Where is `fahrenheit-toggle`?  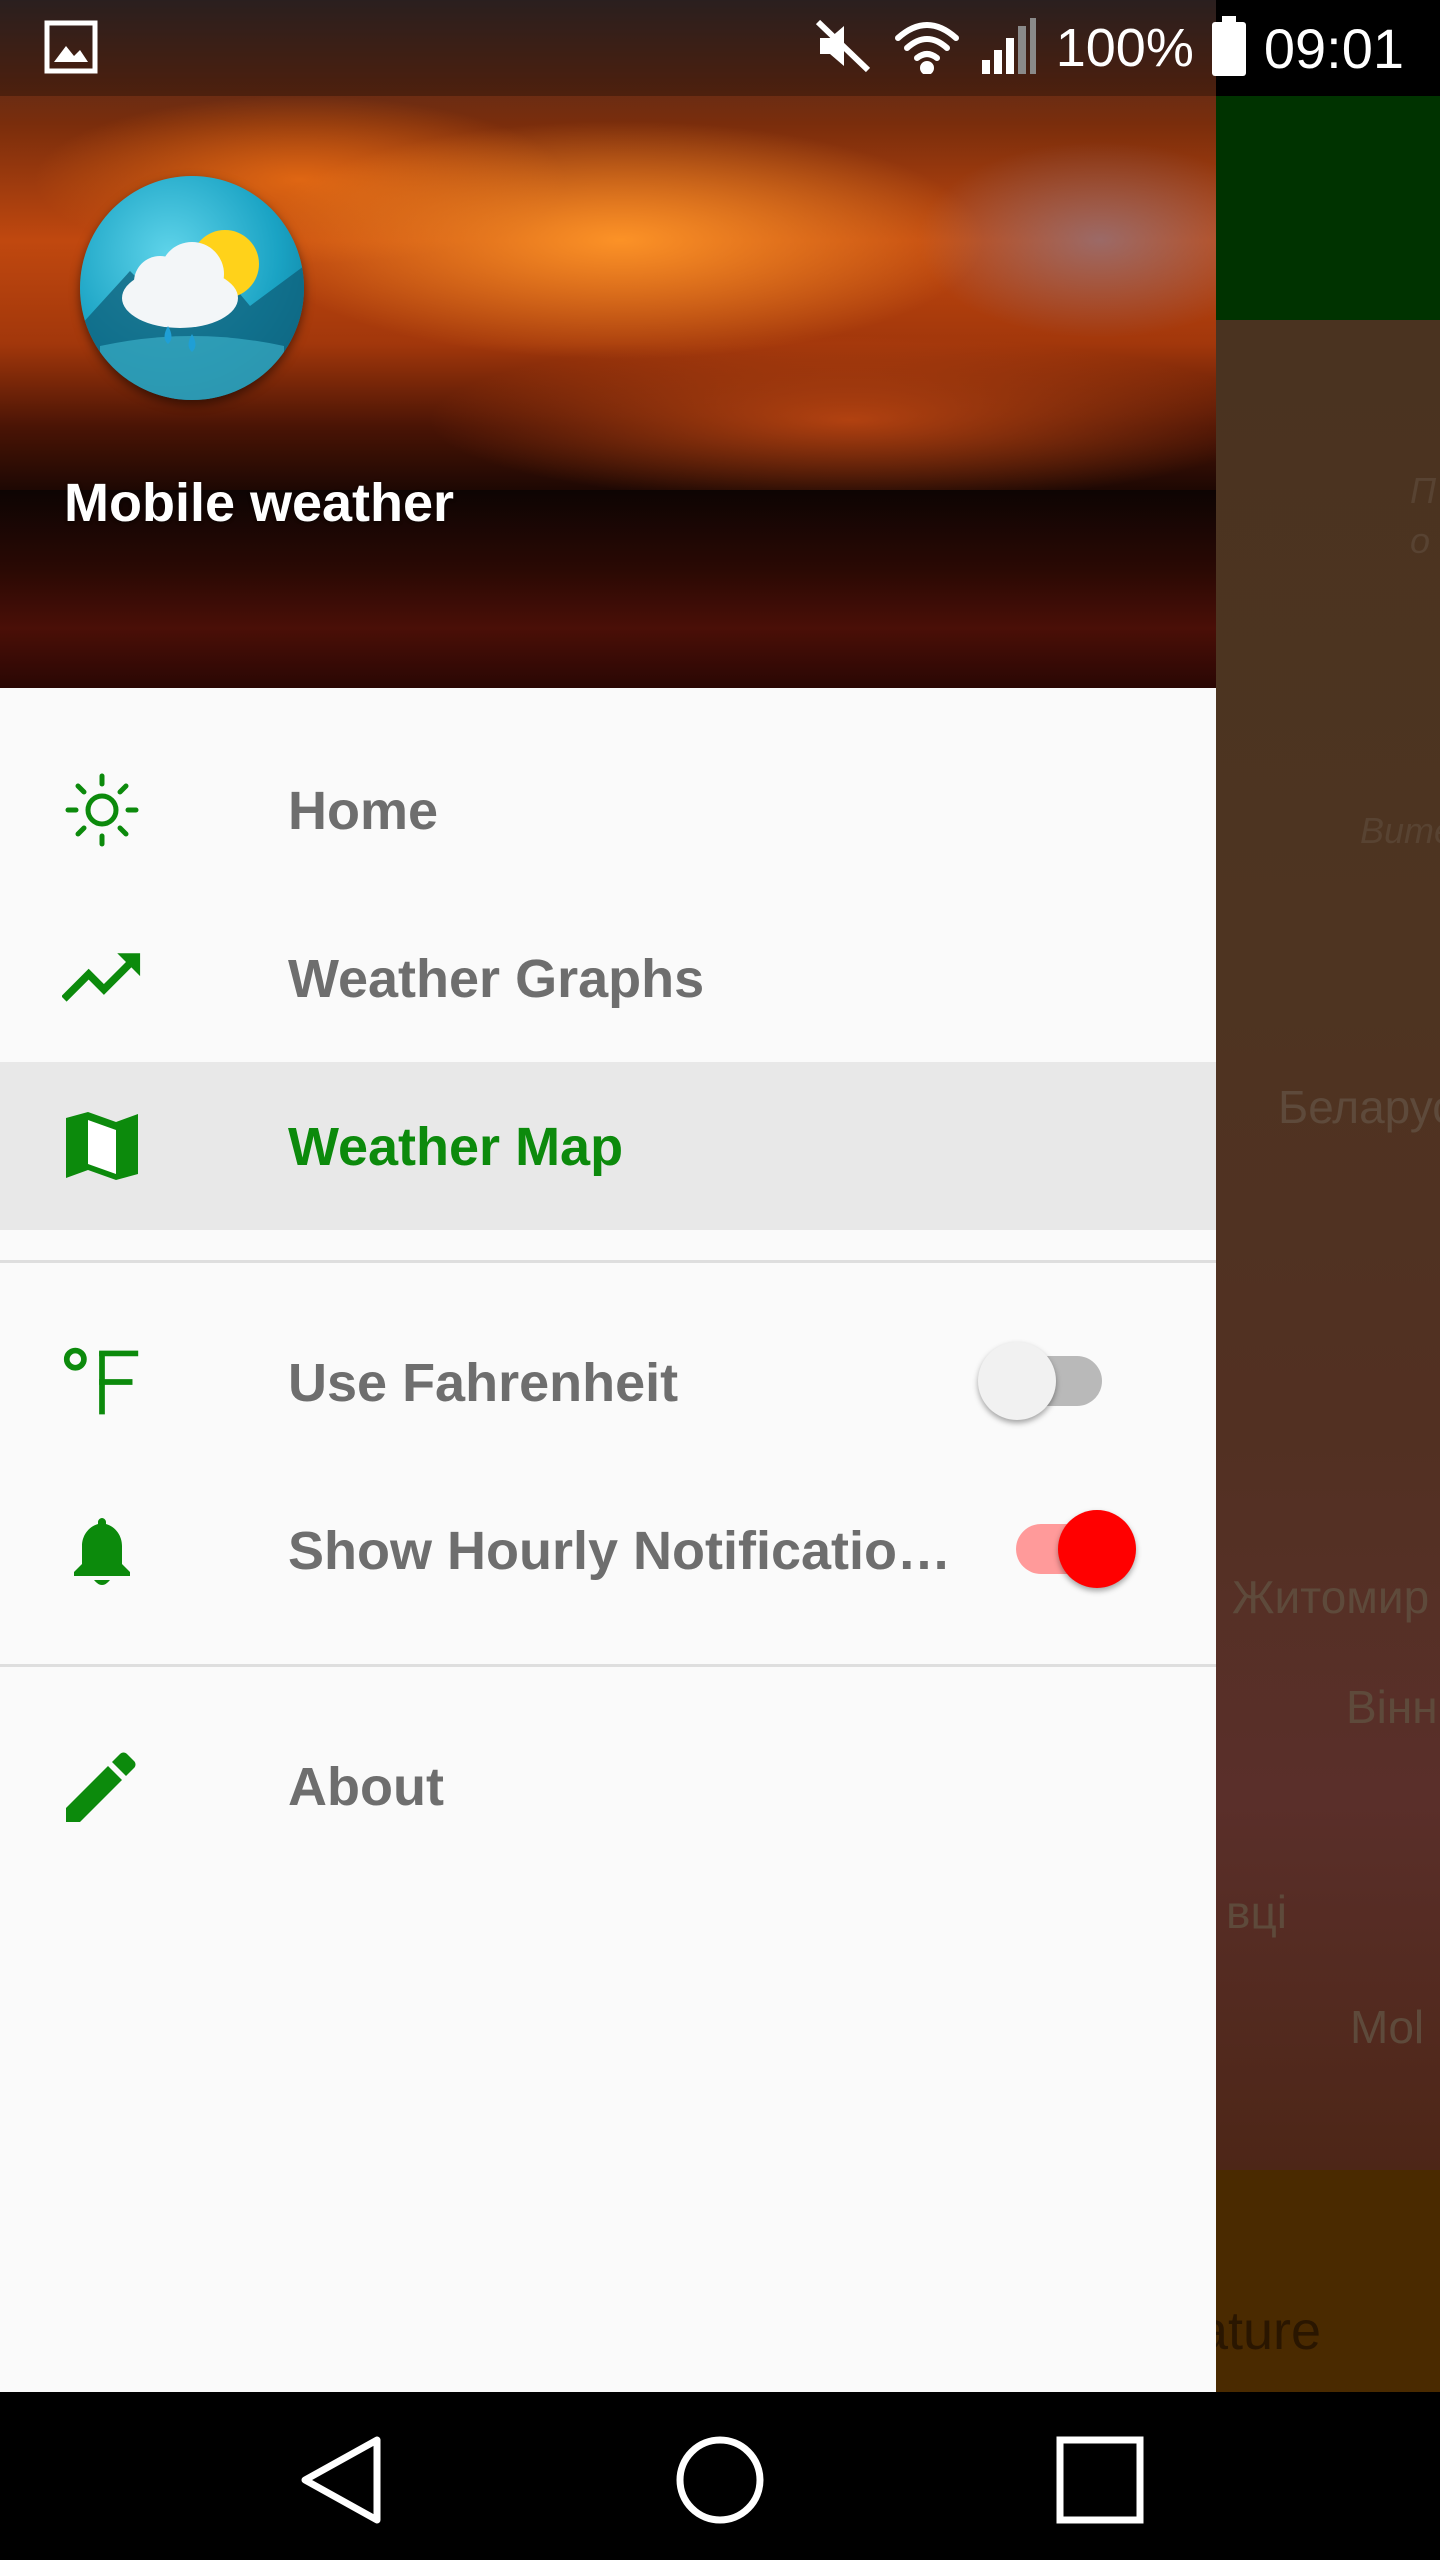 fahrenheit-toggle is located at coordinates (1043, 1380).